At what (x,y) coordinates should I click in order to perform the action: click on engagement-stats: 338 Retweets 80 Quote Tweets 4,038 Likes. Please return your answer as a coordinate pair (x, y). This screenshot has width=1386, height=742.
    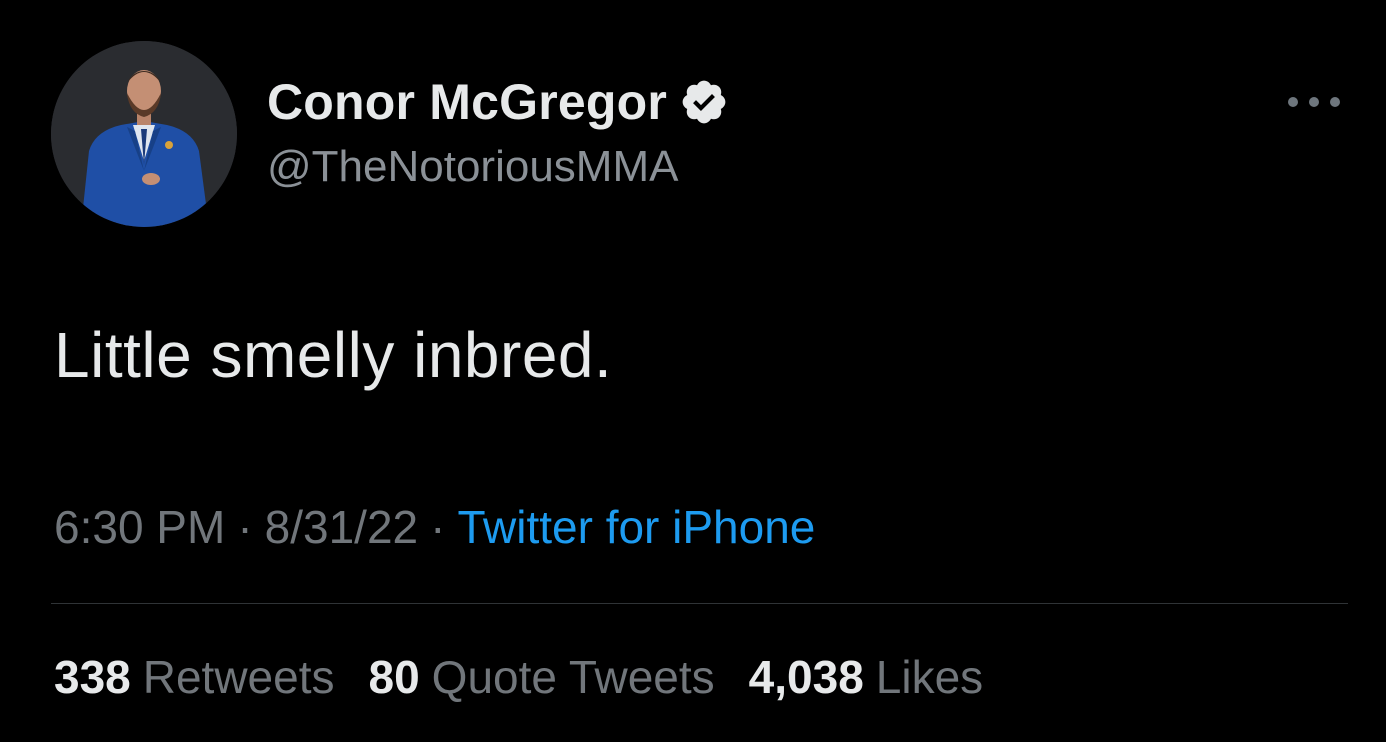
    Looking at the image, I should click on (535, 677).